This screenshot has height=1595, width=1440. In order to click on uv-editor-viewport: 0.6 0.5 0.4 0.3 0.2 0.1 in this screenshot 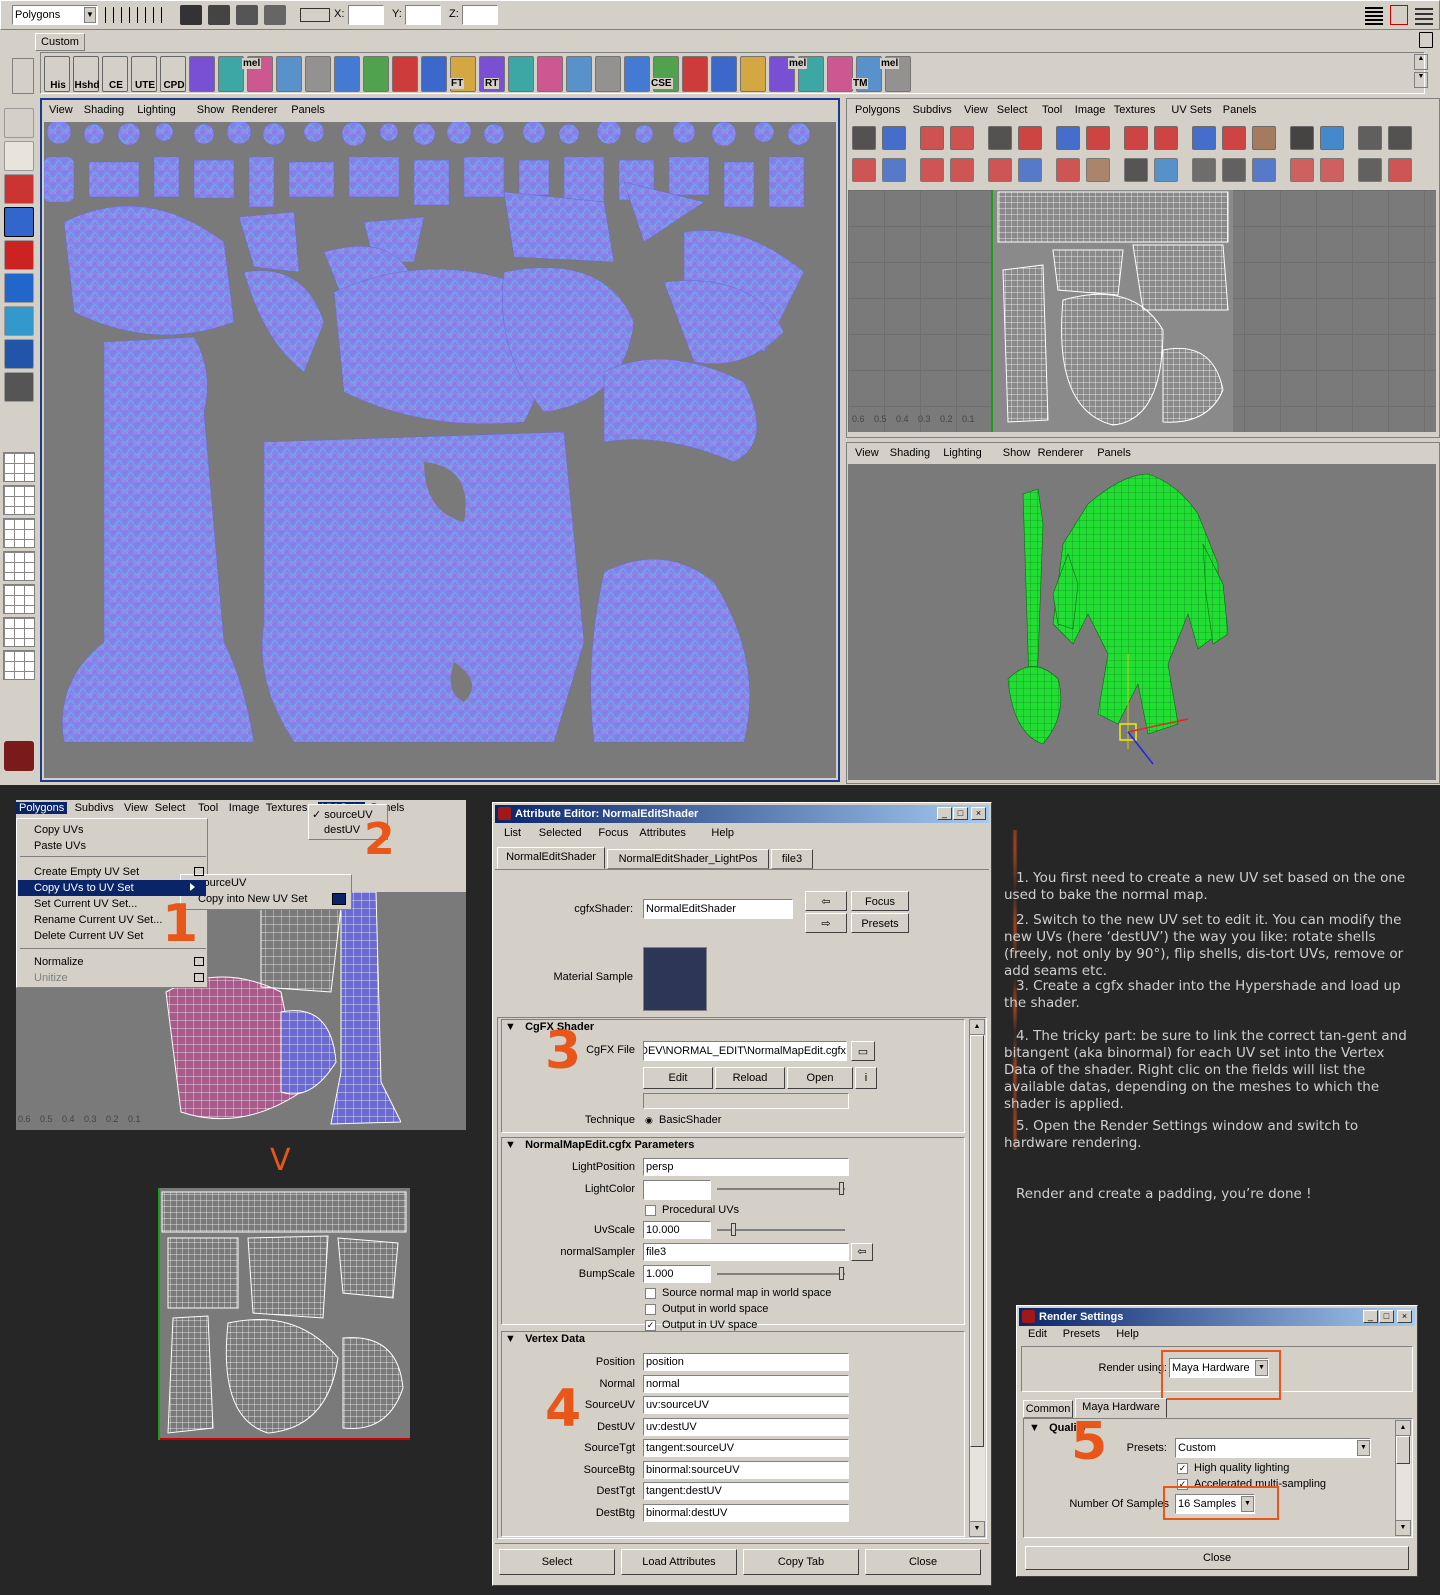, I will do `click(1142, 311)`.